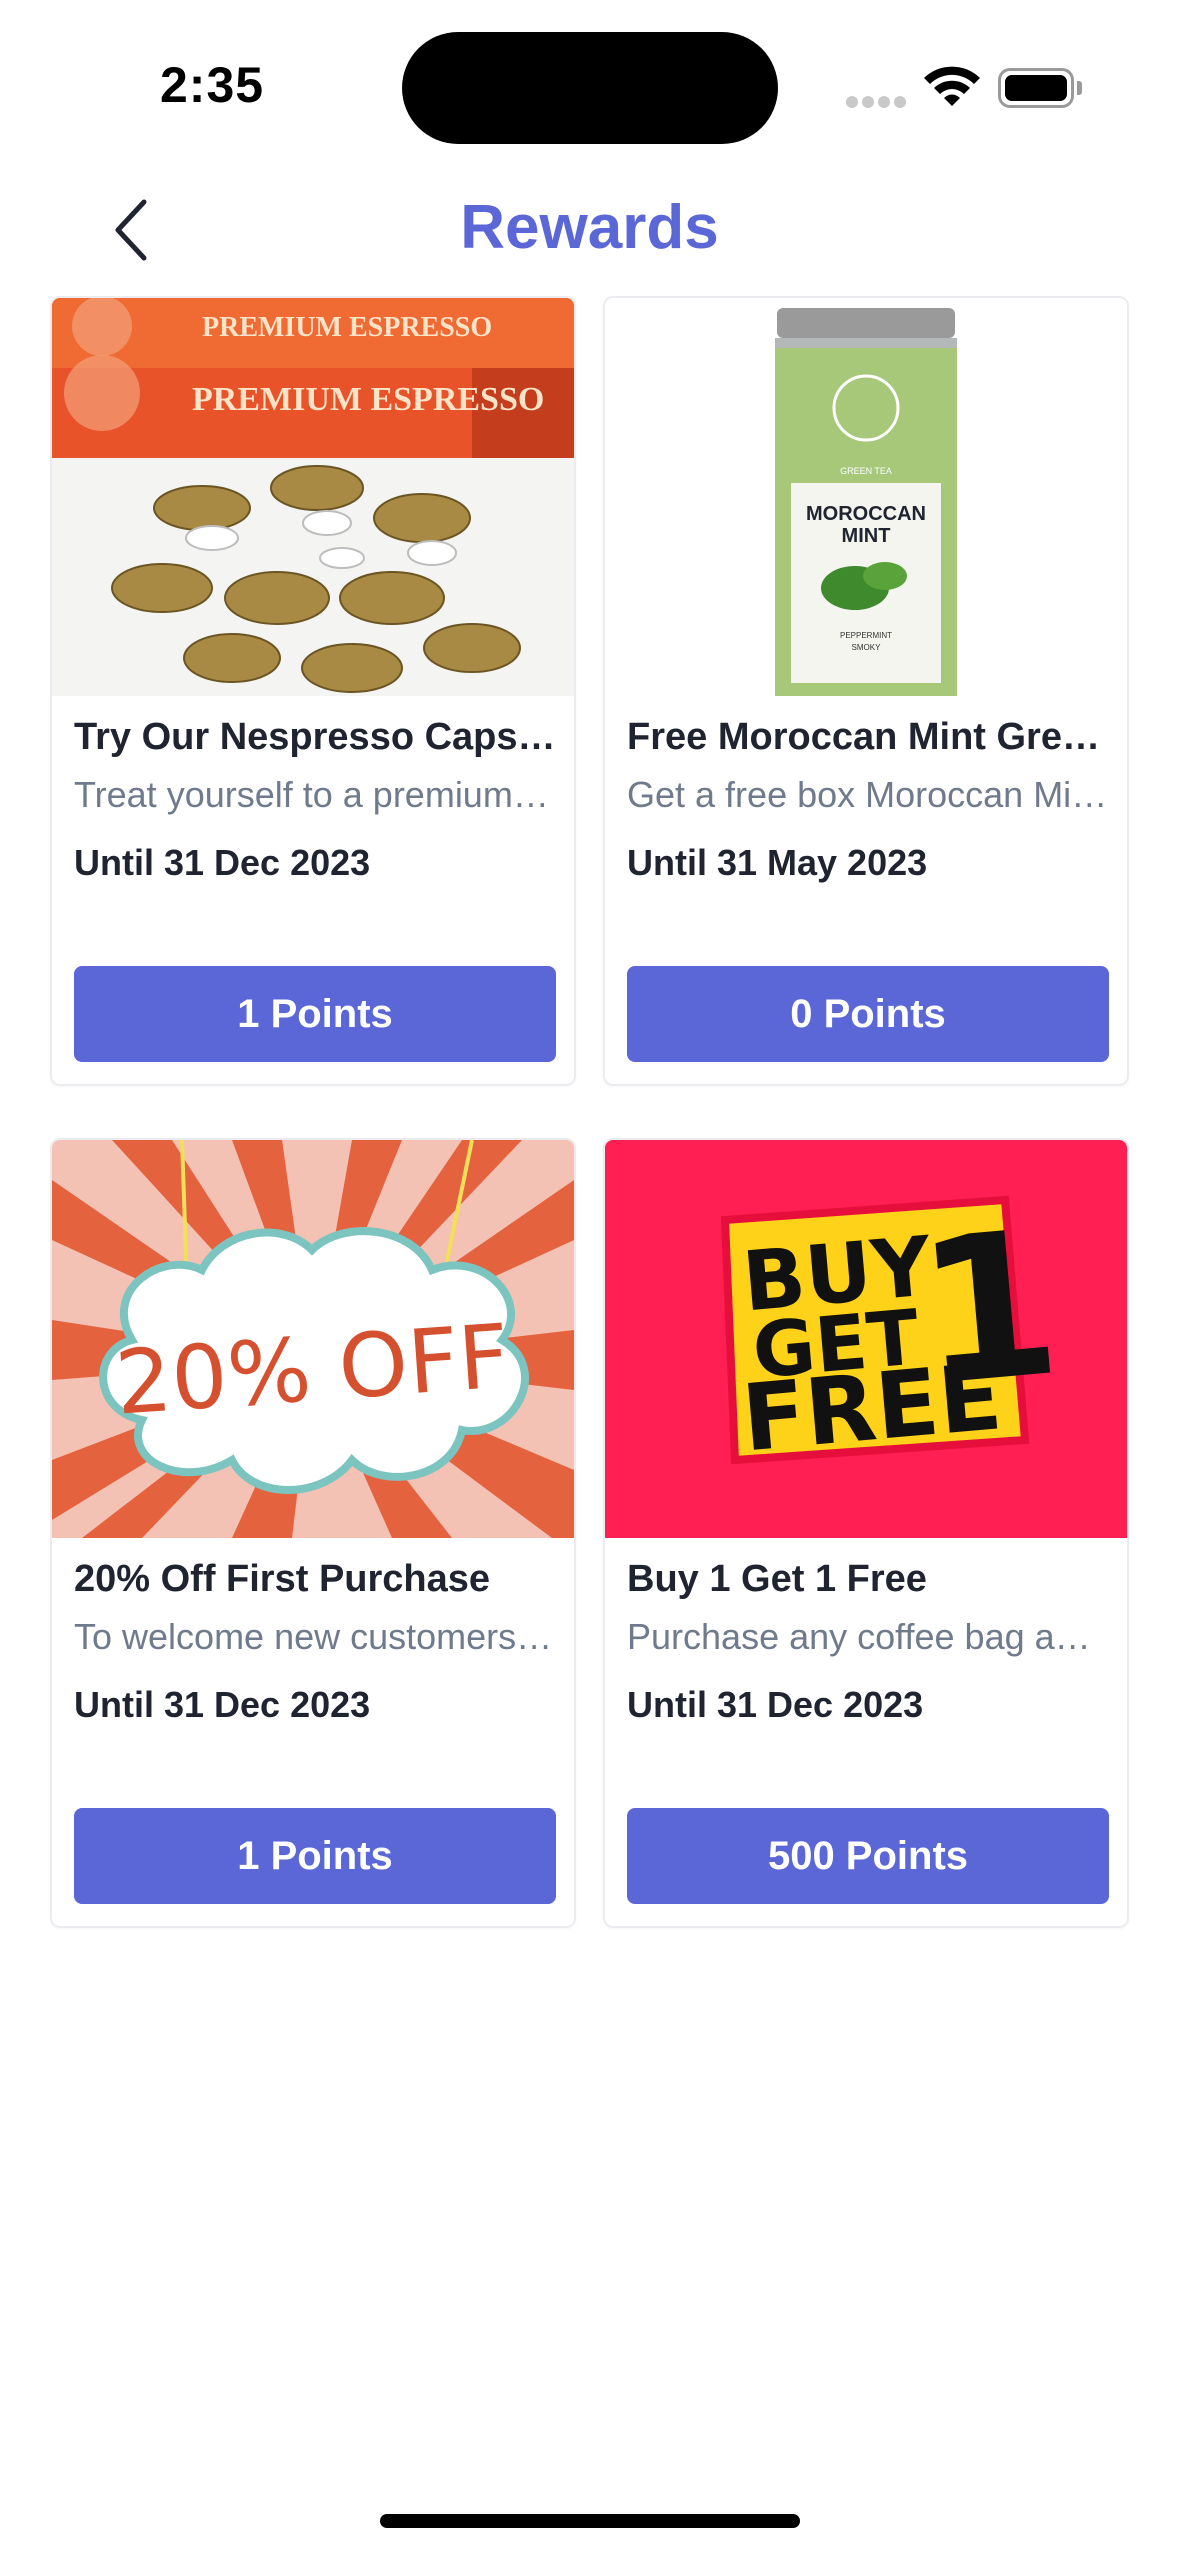 This screenshot has height=2556, width=1179. Describe the element at coordinates (868, 737) in the screenshot. I see `reward-title: Free Moroccan Mint Green Tea` at that location.